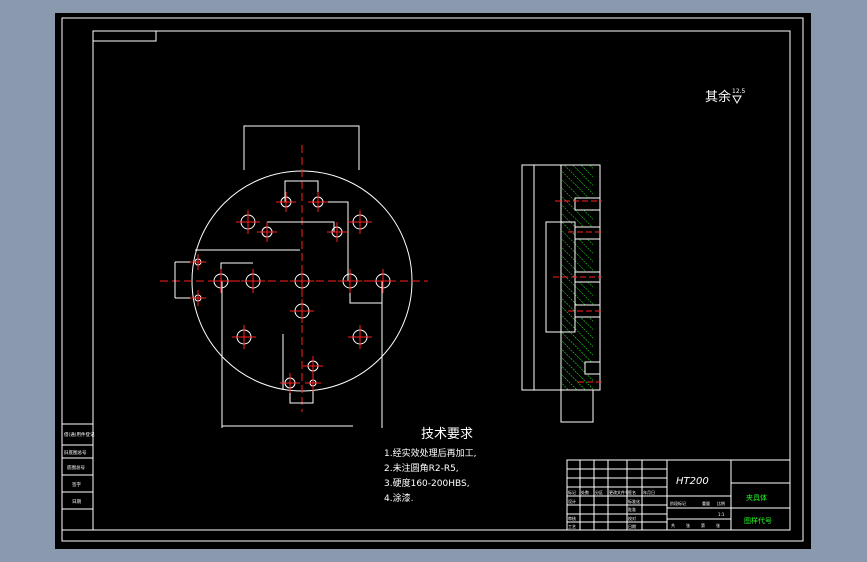  I want to click on roughness-value: 12.5, so click(739, 91).